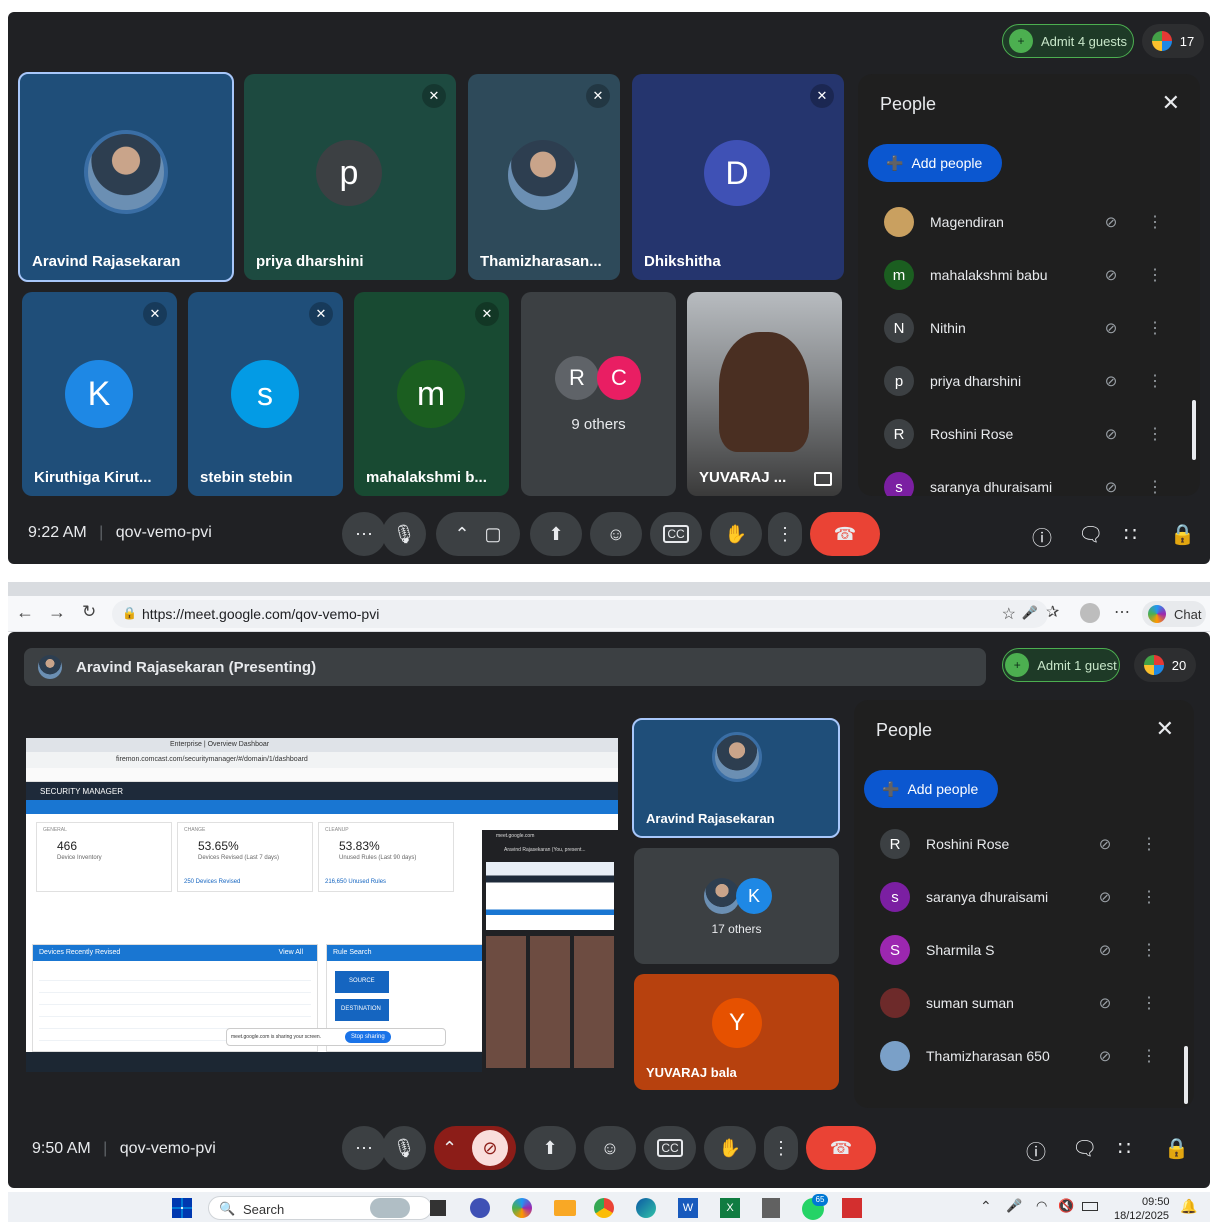 This screenshot has width=1210, height=1222. Describe the element at coordinates (1173, 41) in the screenshot. I see `participants-button: 17` at that location.